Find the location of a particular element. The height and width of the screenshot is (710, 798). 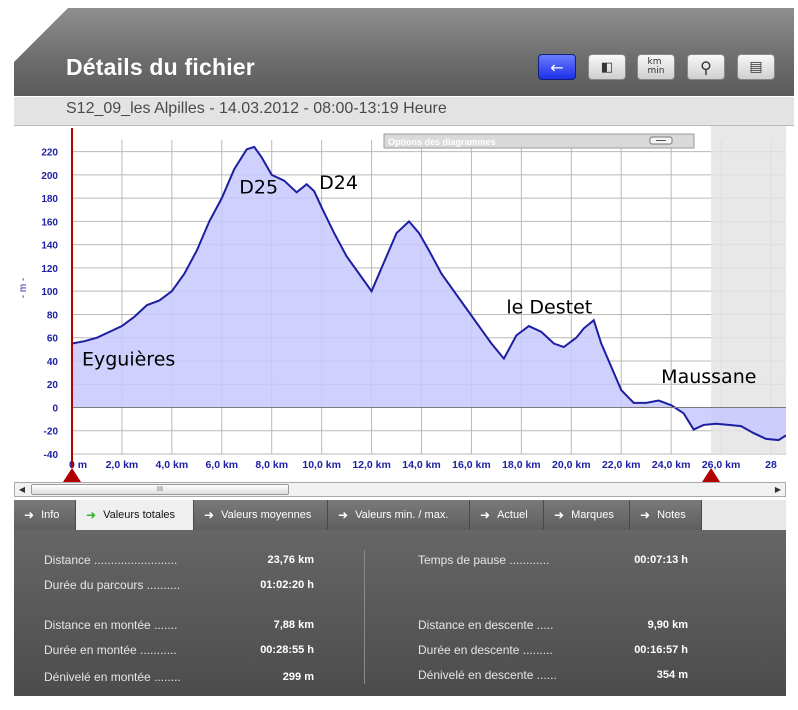

stat-value: 7,88 km is located at coordinates (293, 625).